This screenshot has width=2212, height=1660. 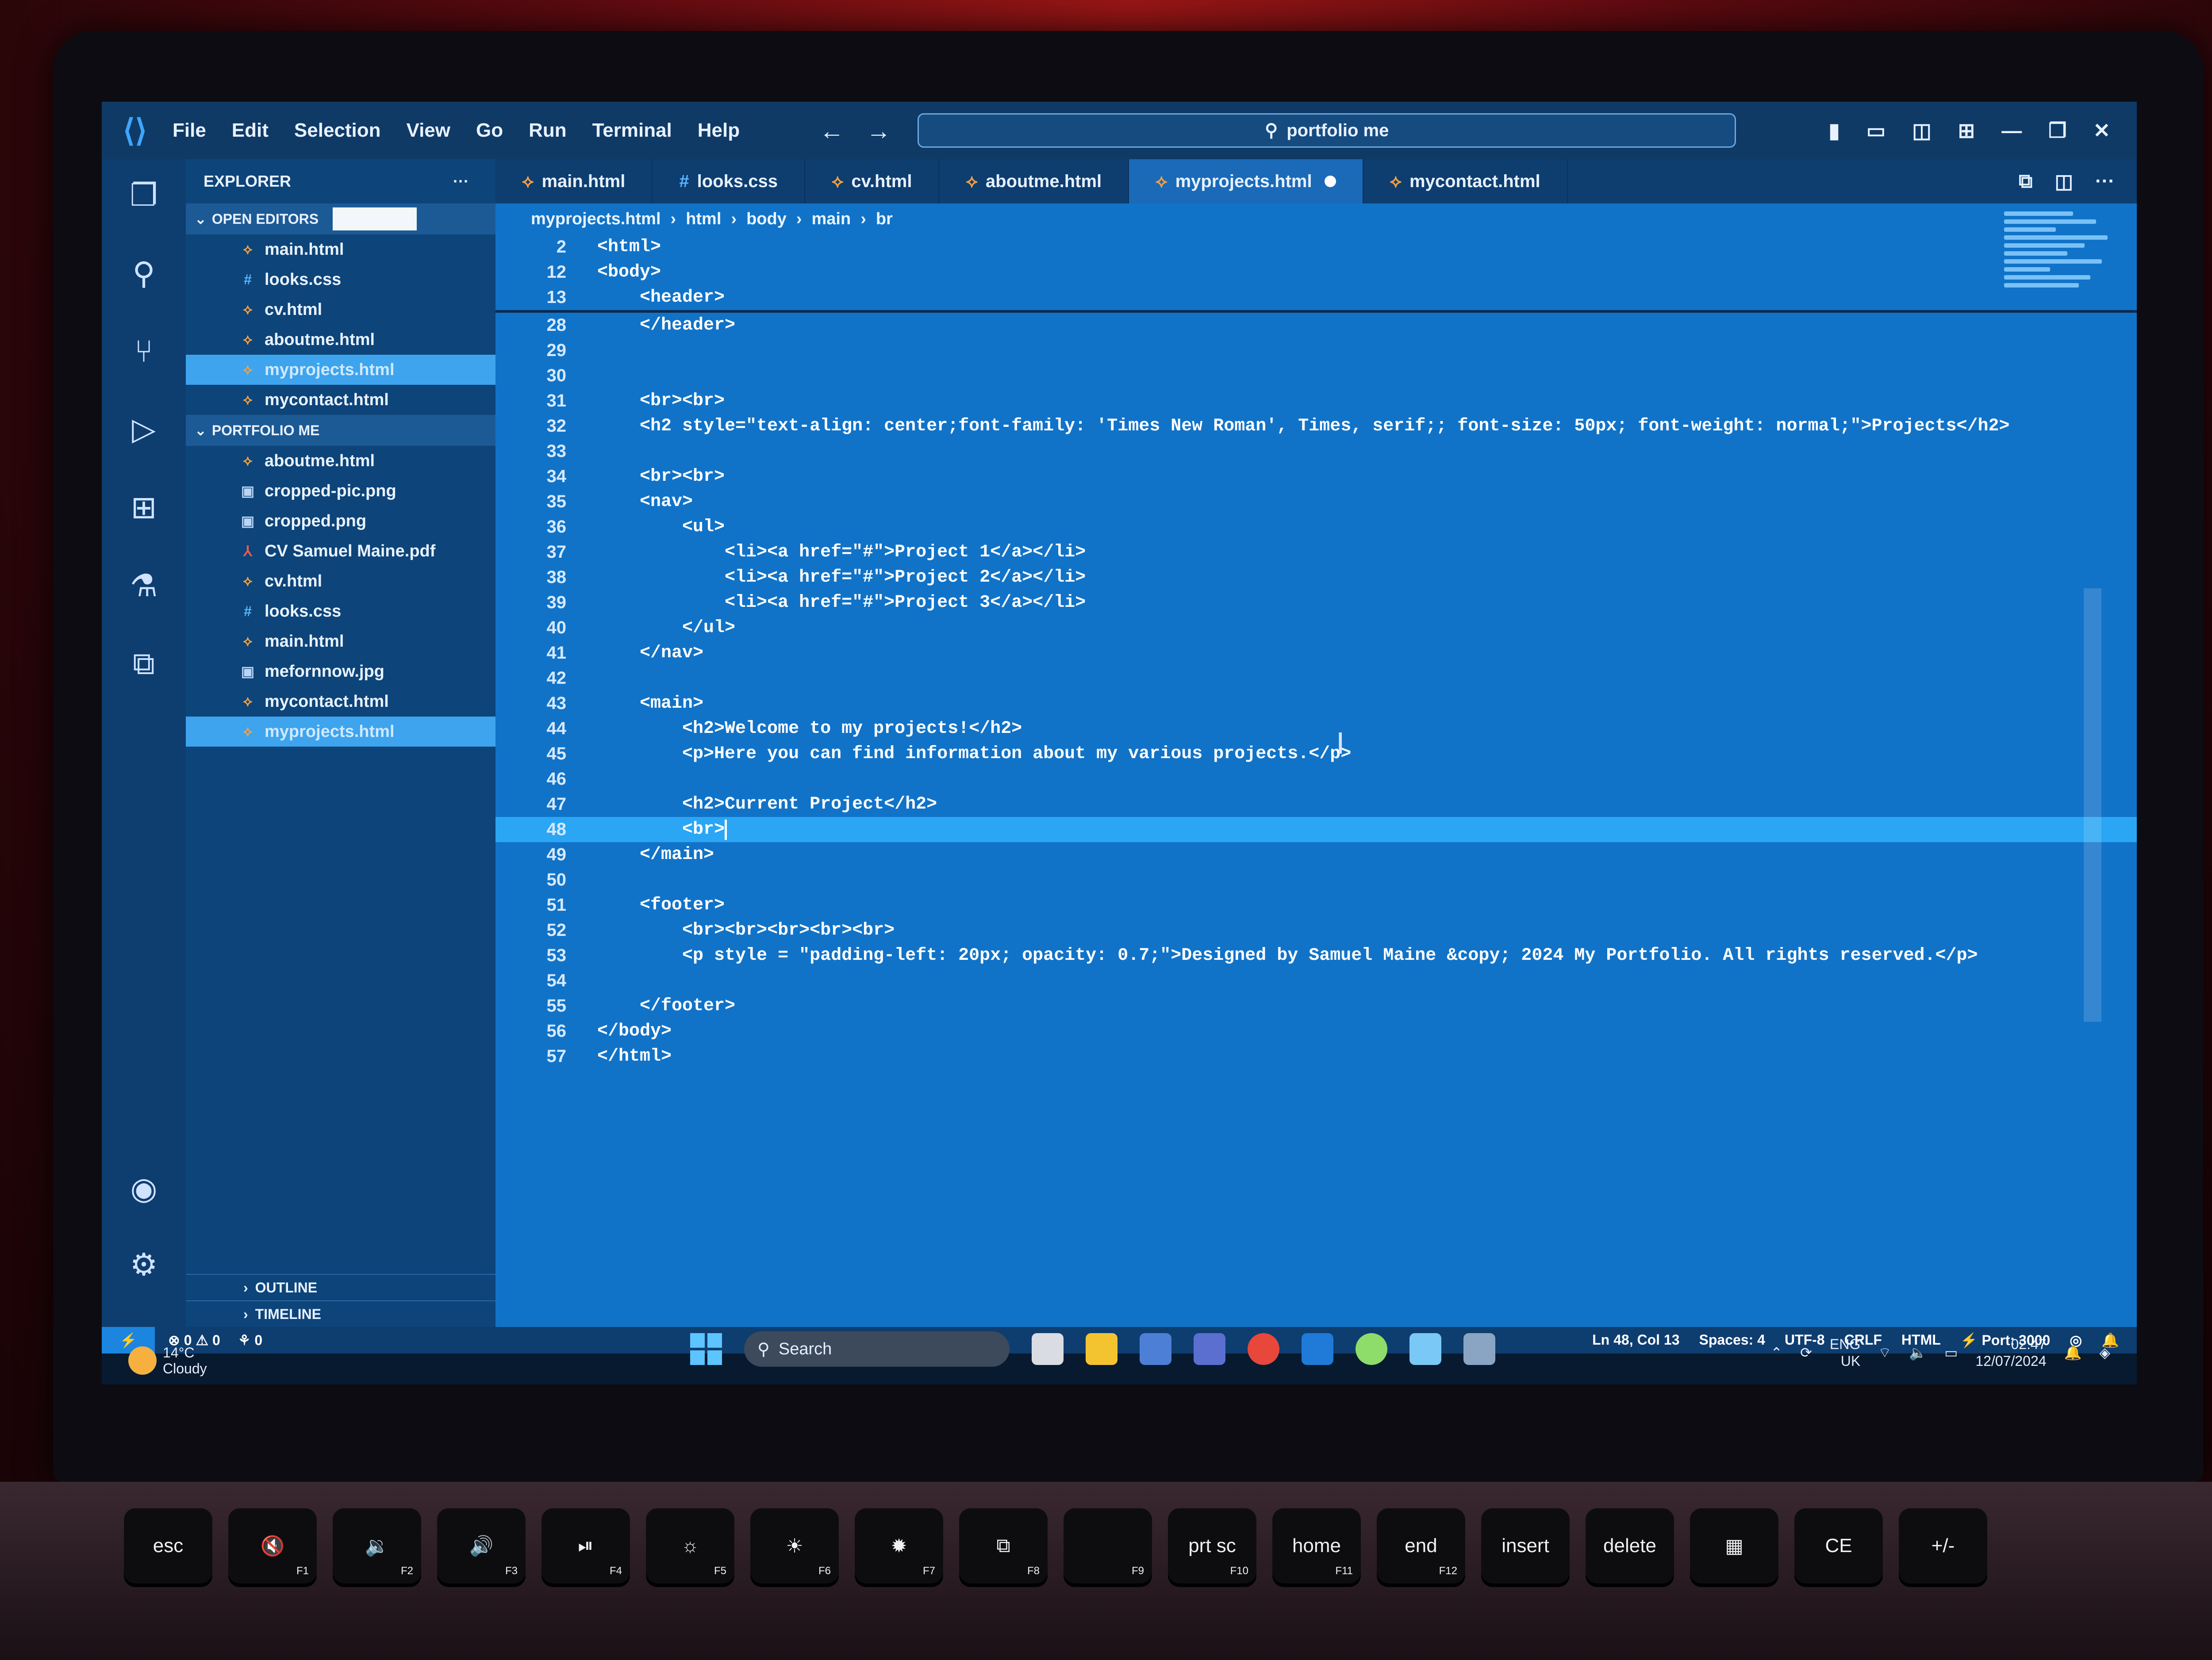 I want to click on key: delete, so click(x=1630, y=1545).